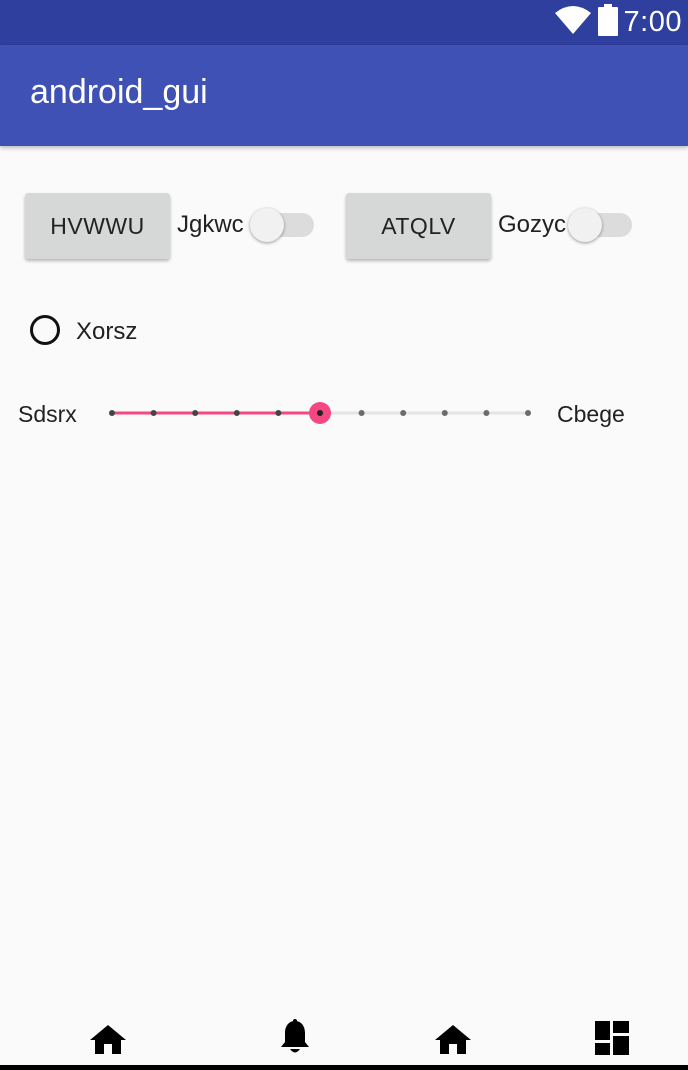 The height and width of the screenshot is (1070, 688). Describe the element at coordinates (607, 22) in the screenshot. I see `battery-icon` at that location.